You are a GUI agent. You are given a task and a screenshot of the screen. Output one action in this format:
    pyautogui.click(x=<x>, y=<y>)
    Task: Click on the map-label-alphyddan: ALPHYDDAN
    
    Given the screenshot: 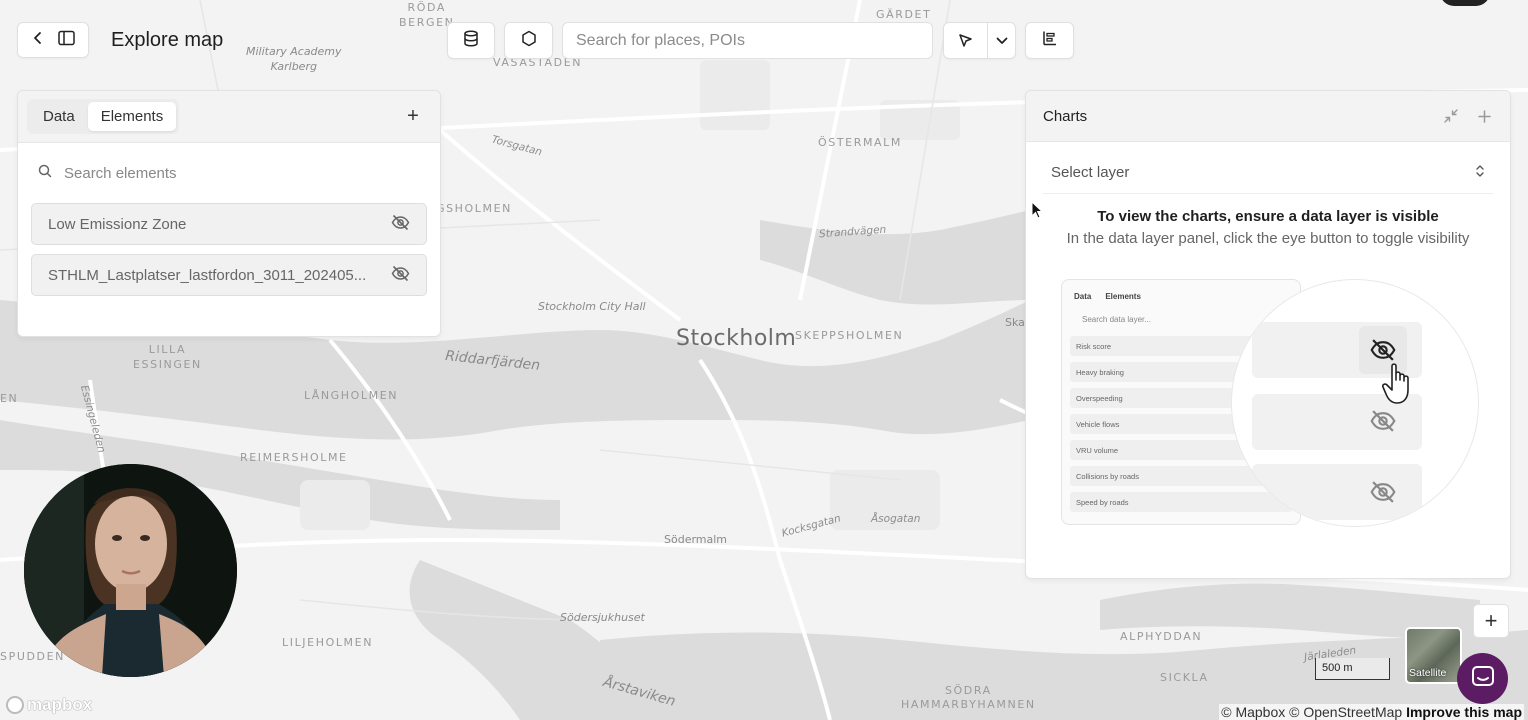 What is the action you would take?
    pyautogui.click(x=1161, y=636)
    